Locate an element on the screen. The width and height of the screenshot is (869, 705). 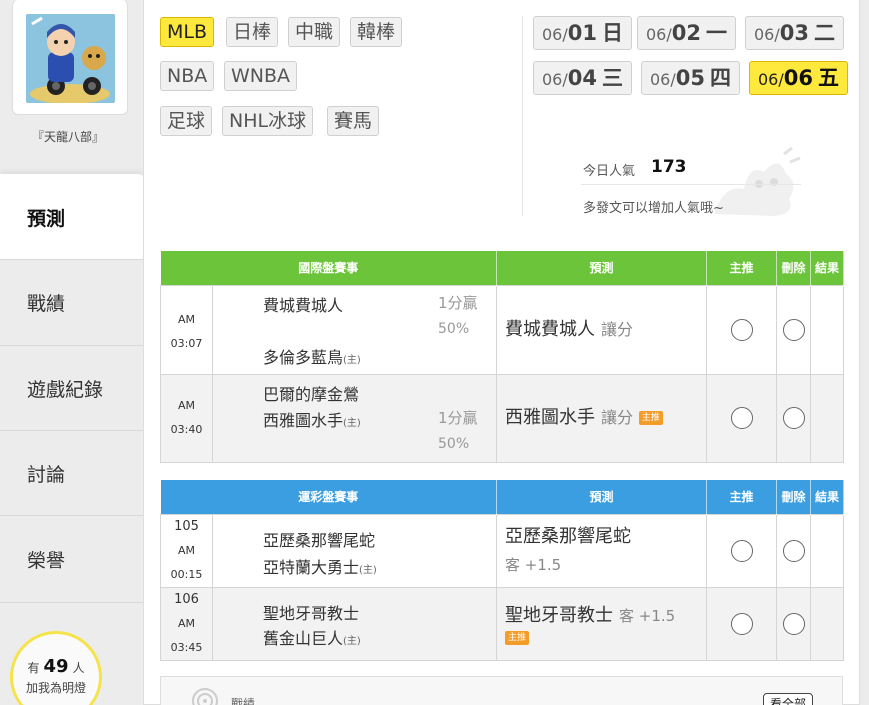
team-away: 聖地牙哥教士 is located at coordinates (311, 612).